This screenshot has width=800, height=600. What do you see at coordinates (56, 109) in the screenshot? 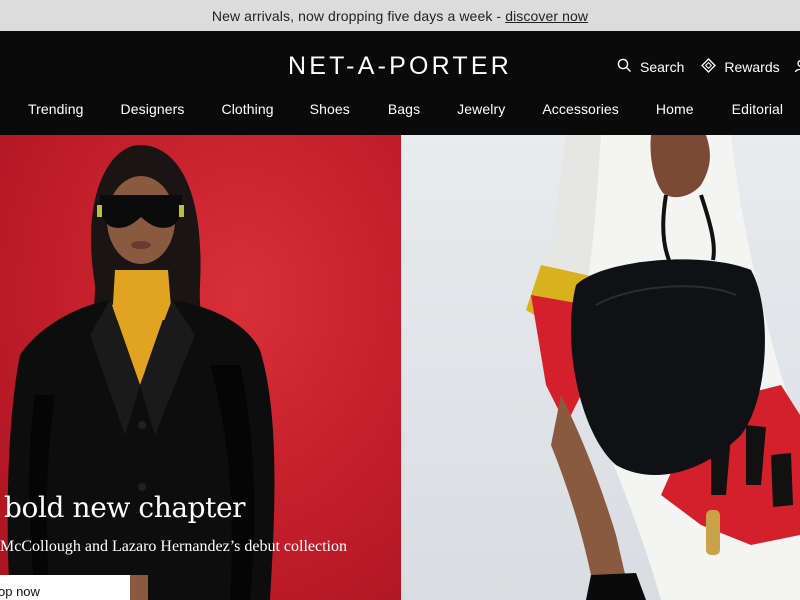
I see `nav-item-trending: Trending` at bounding box center [56, 109].